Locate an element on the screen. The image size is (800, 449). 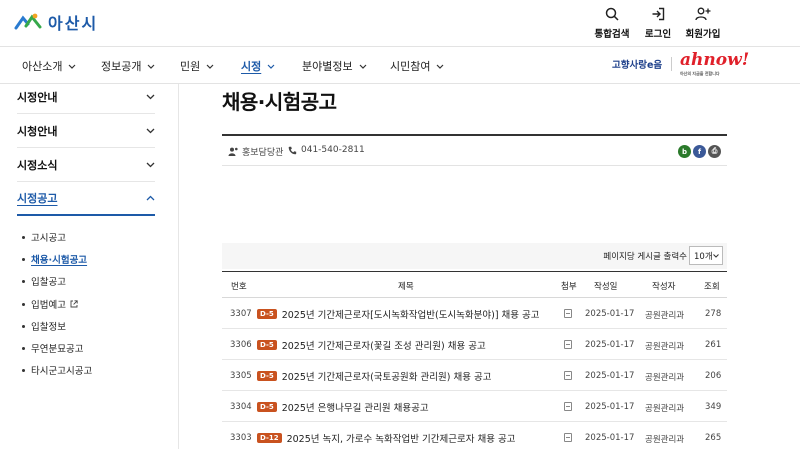
sub-item-label: 입법예고 is located at coordinates (48, 305).